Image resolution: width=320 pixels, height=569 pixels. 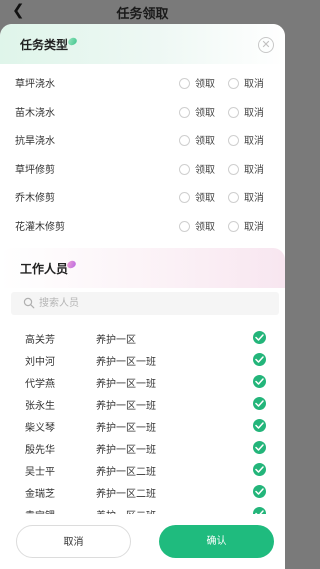 I want to click on task-row: 花灌木修剪 领取 取消, so click(x=142, y=225).